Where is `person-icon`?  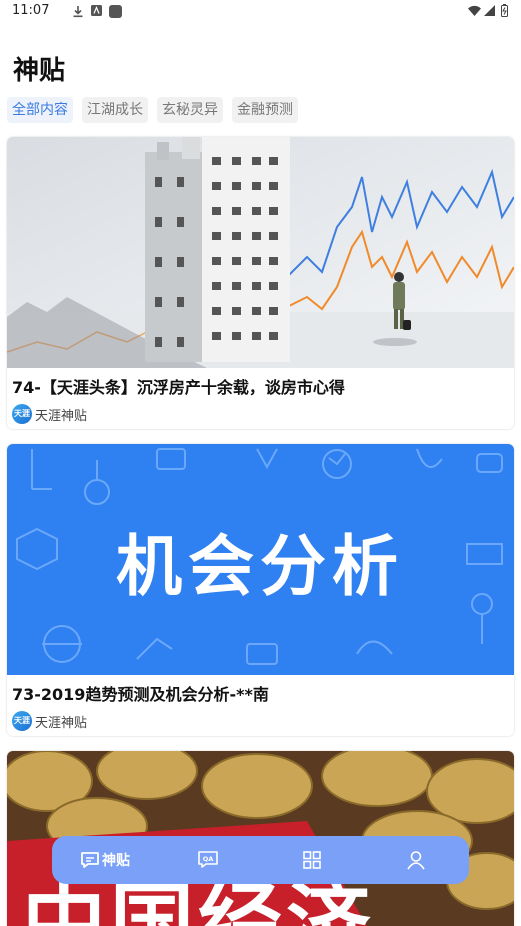
person-icon is located at coordinates (416, 860).